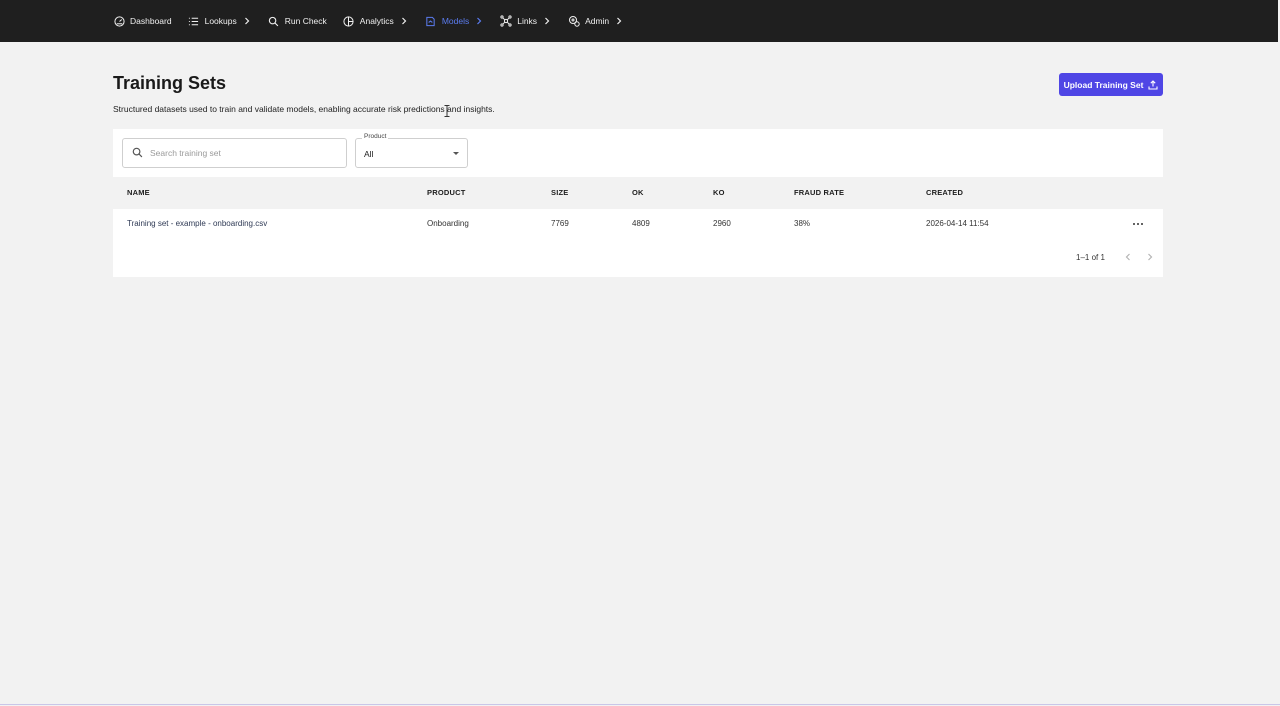  Describe the element at coordinates (431, 21) in the screenshot. I see `model-icon` at that location.